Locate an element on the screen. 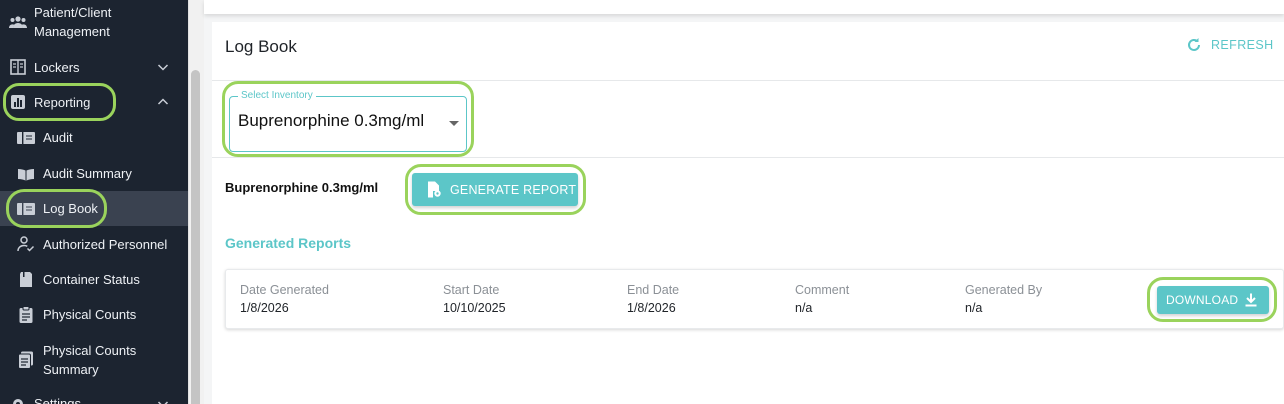 The height and width of the screenshot is (404, 1284). sidebar-item-label: Lockers is located at coordinates (57, 67).